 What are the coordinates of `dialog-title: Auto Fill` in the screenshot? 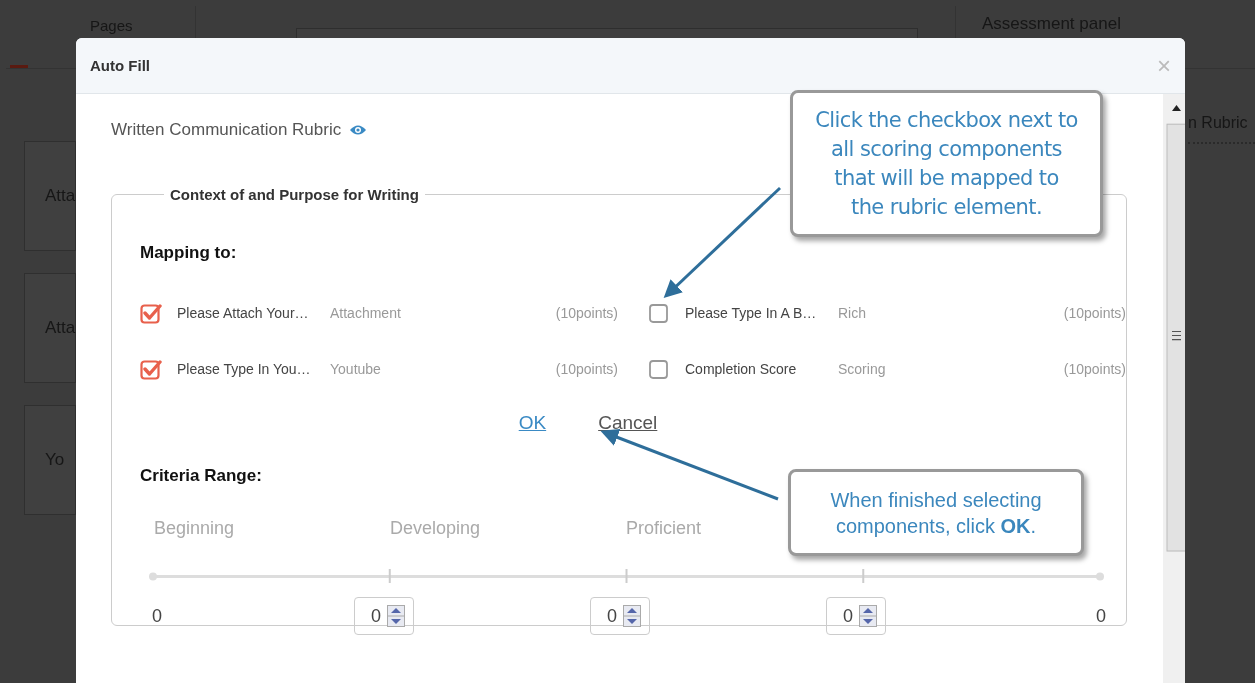 It's located at (120, 65).